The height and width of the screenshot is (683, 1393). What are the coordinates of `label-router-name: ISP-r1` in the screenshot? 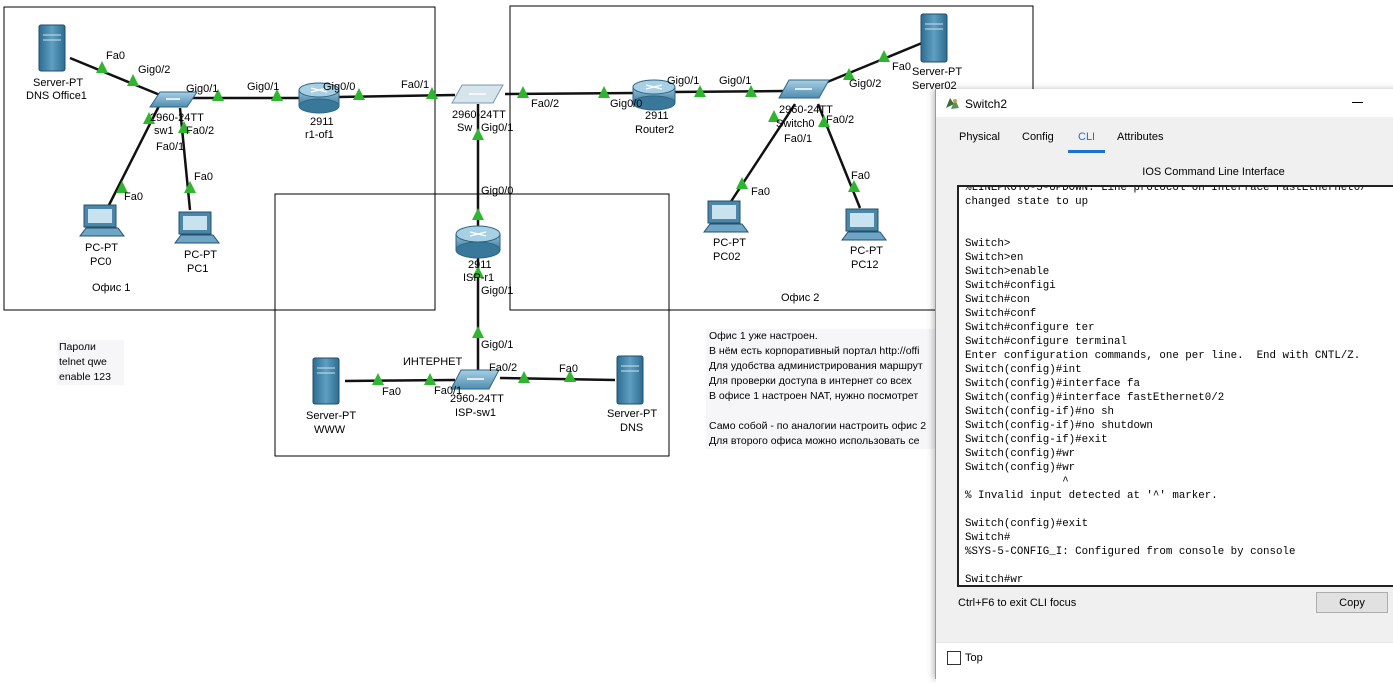 It's located at (479, 278).